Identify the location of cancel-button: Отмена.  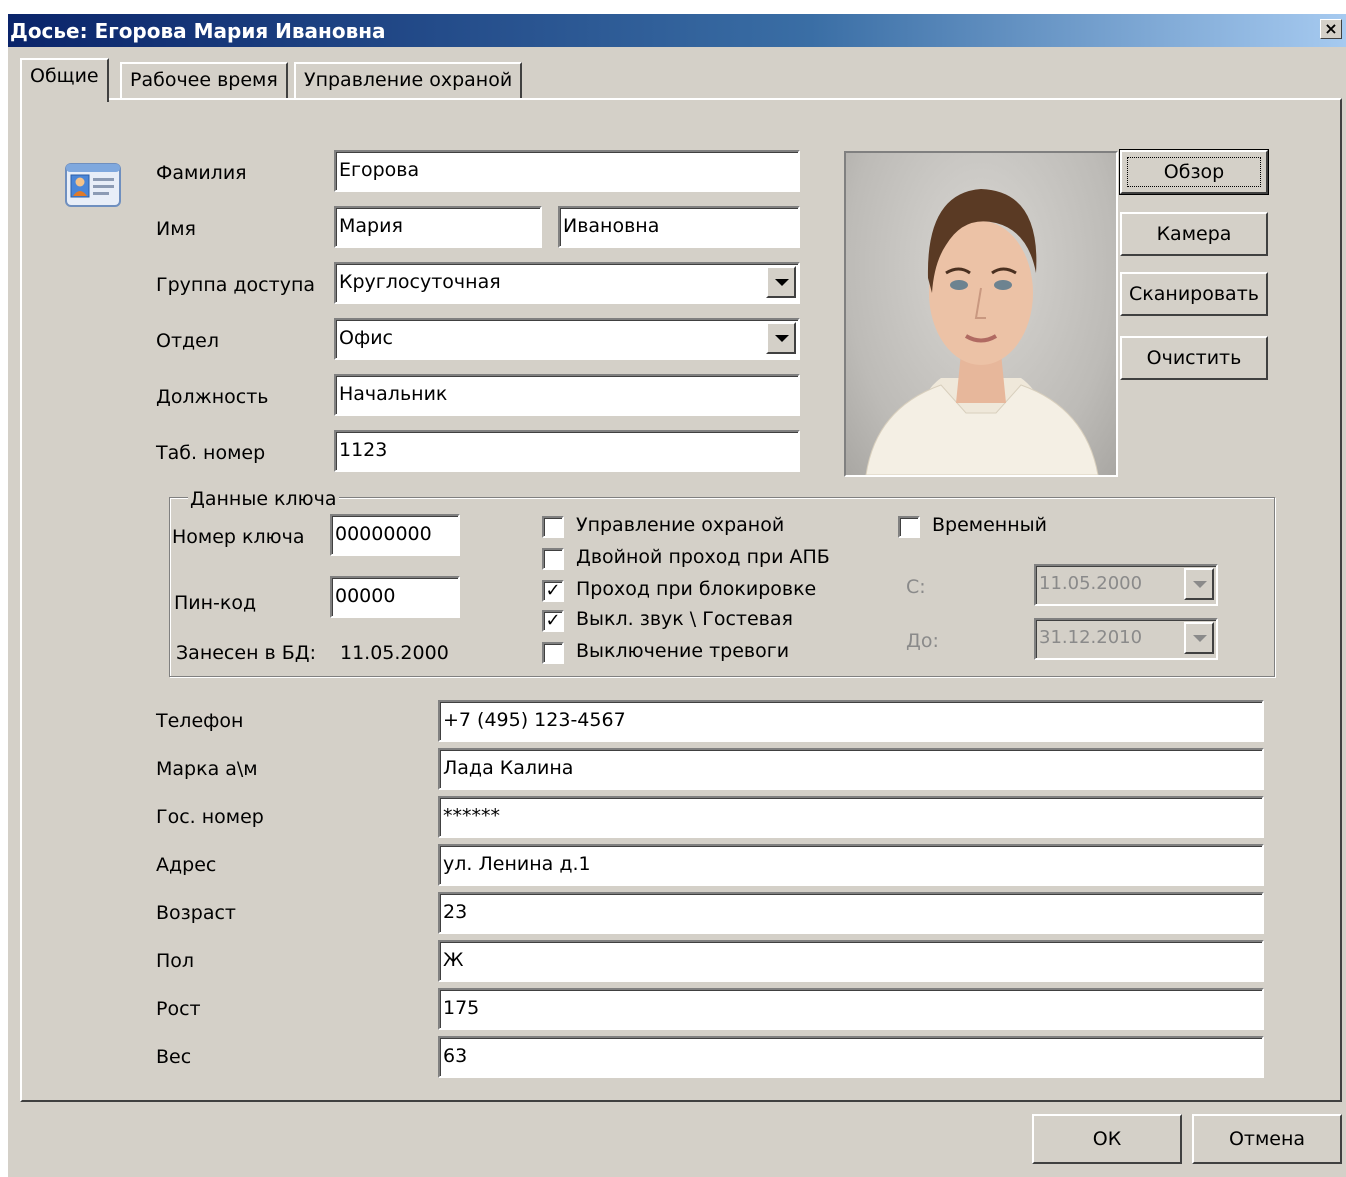
(1267, 1139).